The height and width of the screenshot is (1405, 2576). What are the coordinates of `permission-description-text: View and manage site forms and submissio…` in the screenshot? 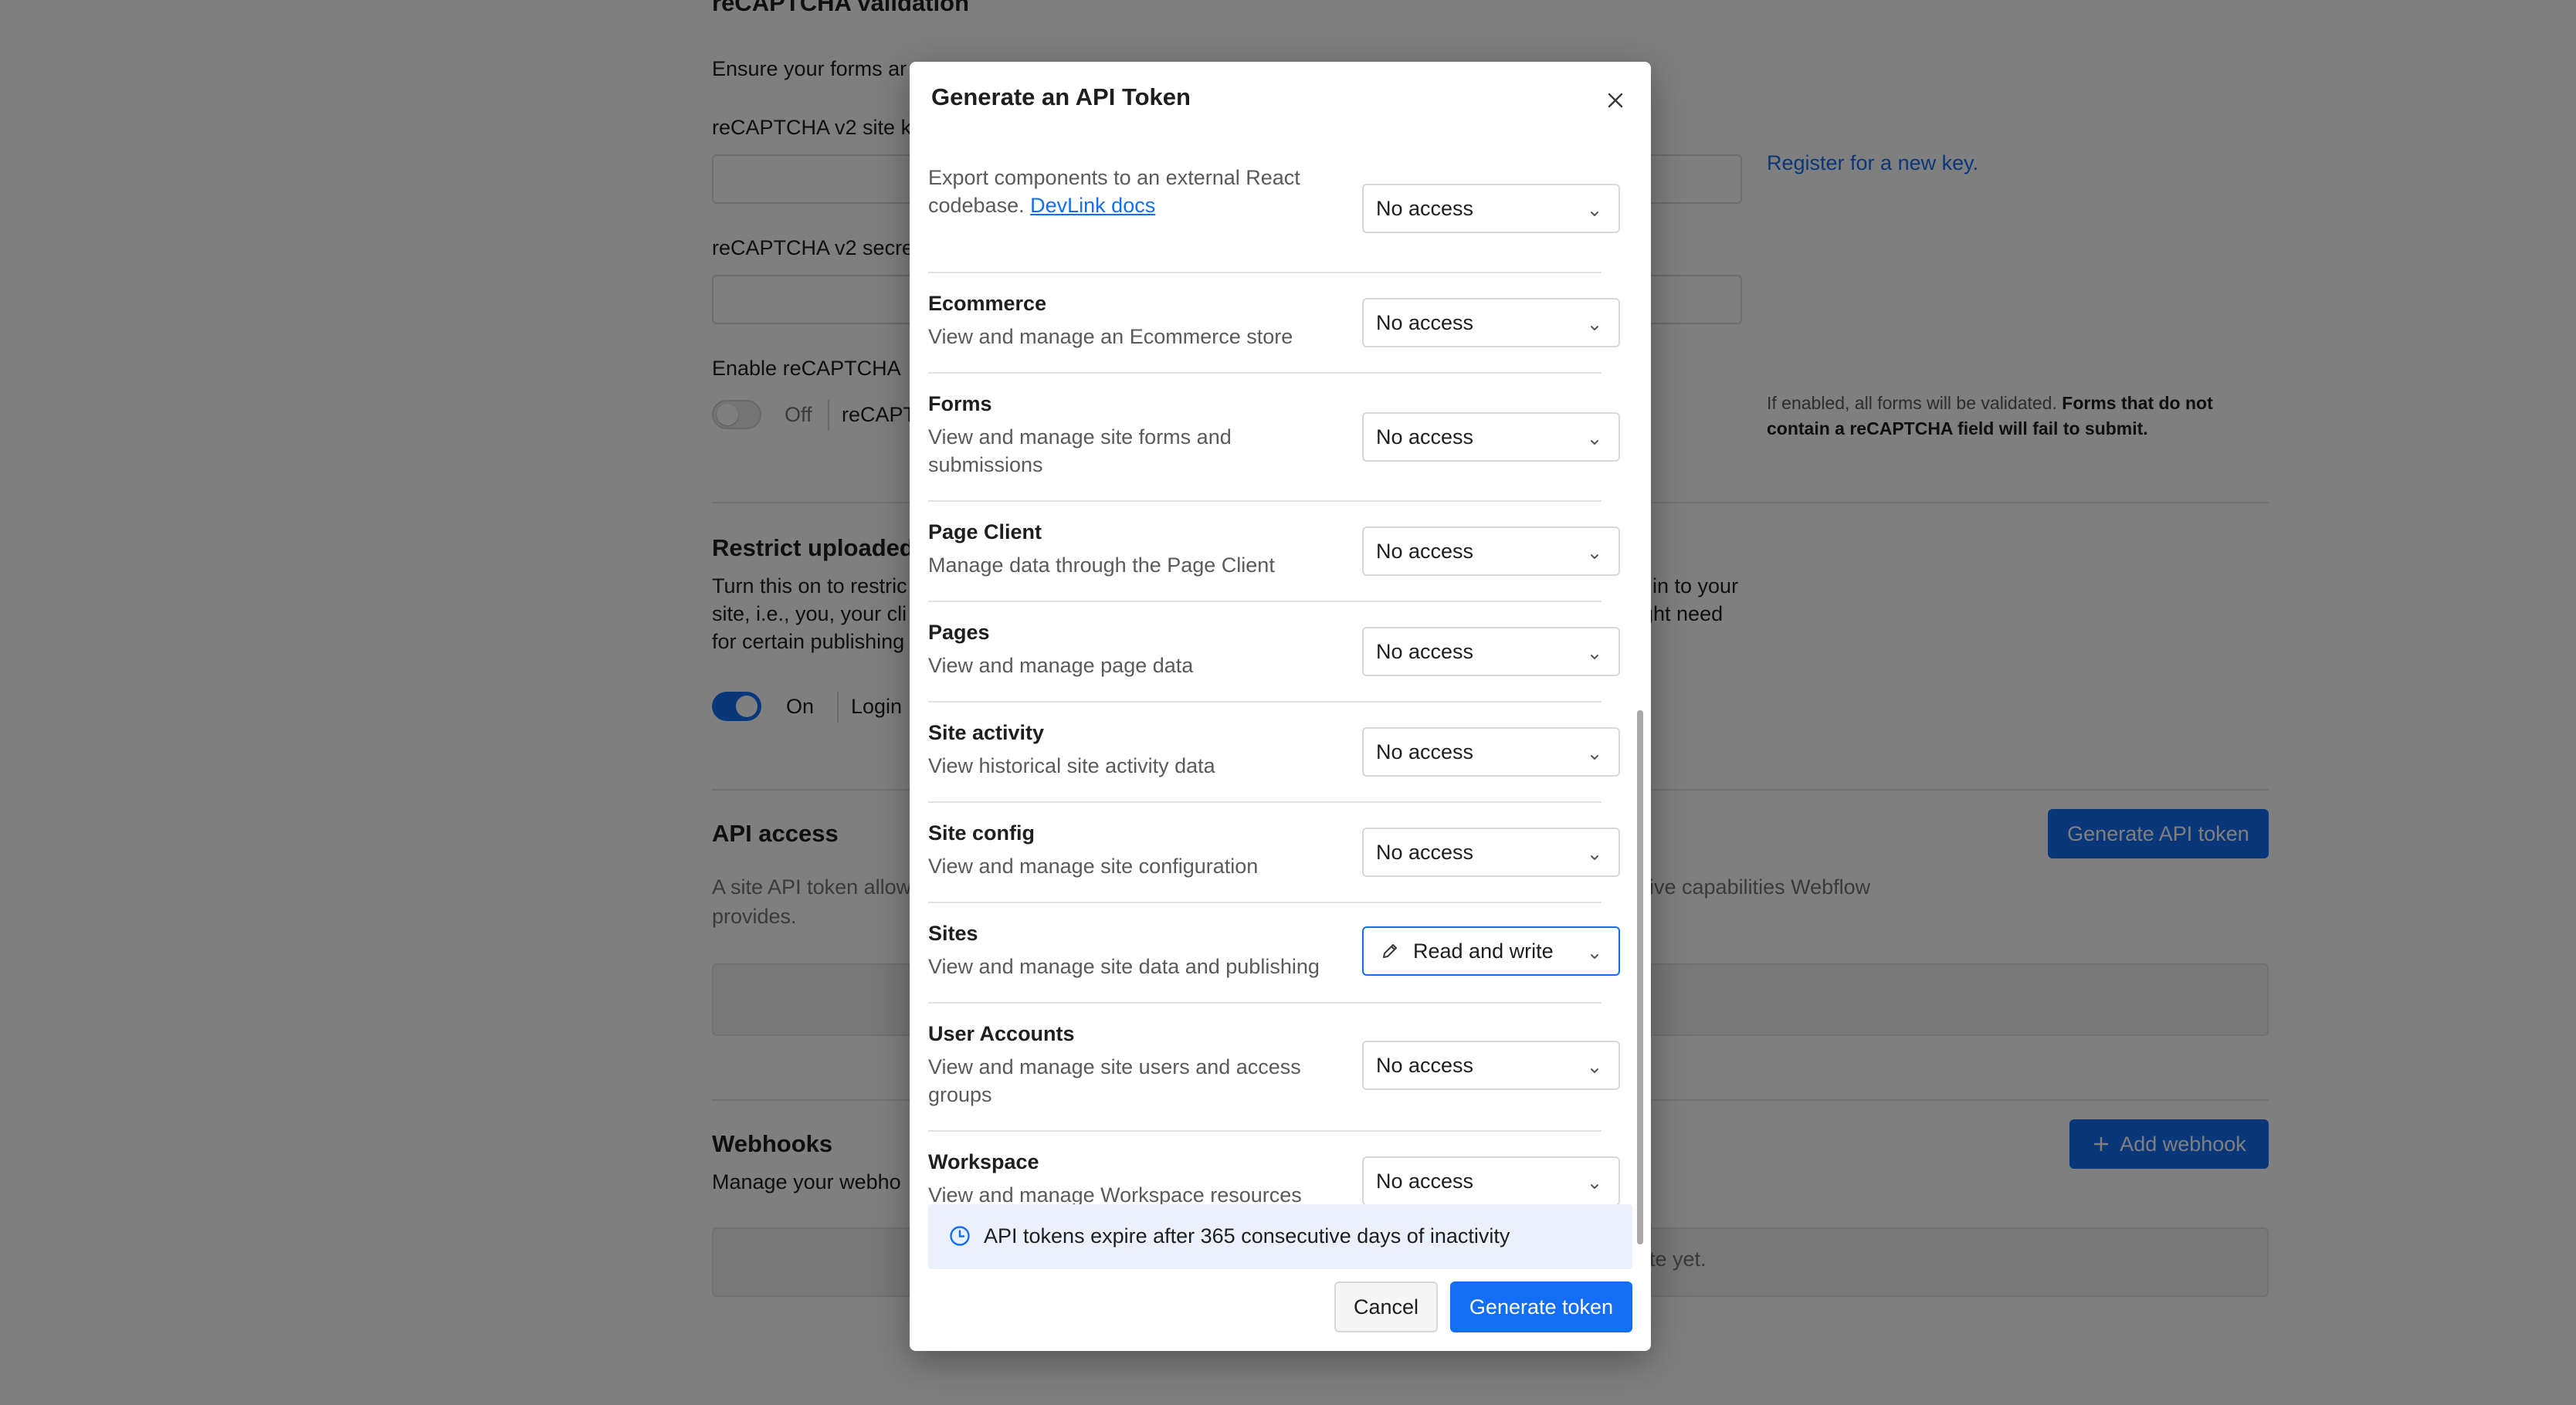 It's located at (1080, 450).